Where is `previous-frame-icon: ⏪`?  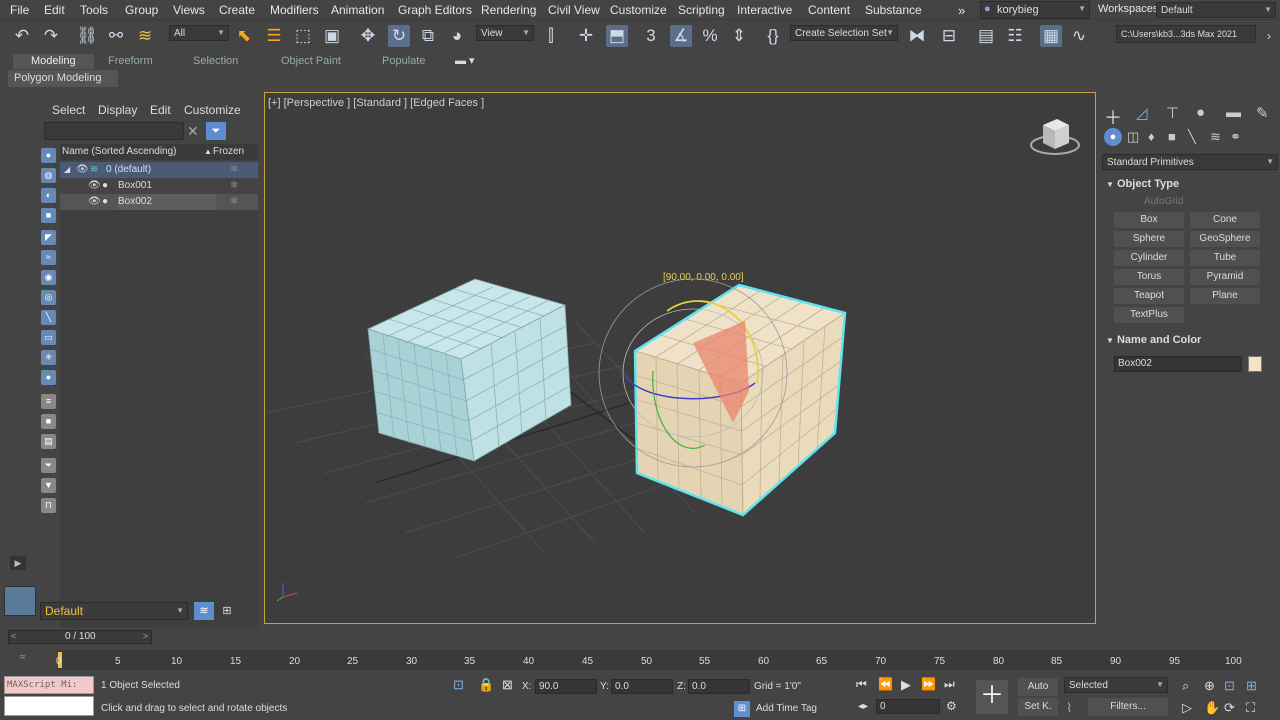 previous-frame-icon: ⏪ is located at coordinates (885, 684).